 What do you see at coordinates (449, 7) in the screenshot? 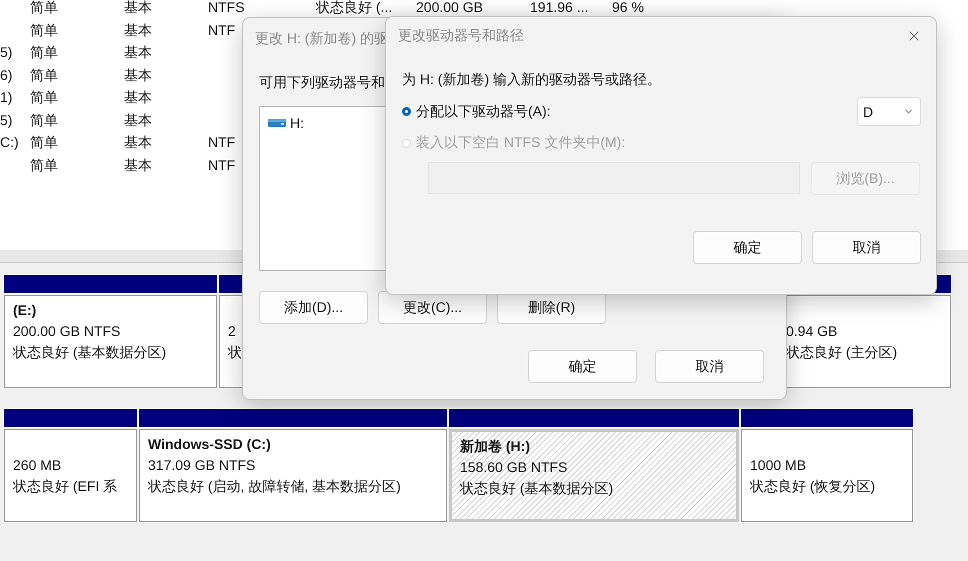
I see `table-cell: 200.00 GB` at bounding box center [449, 7].